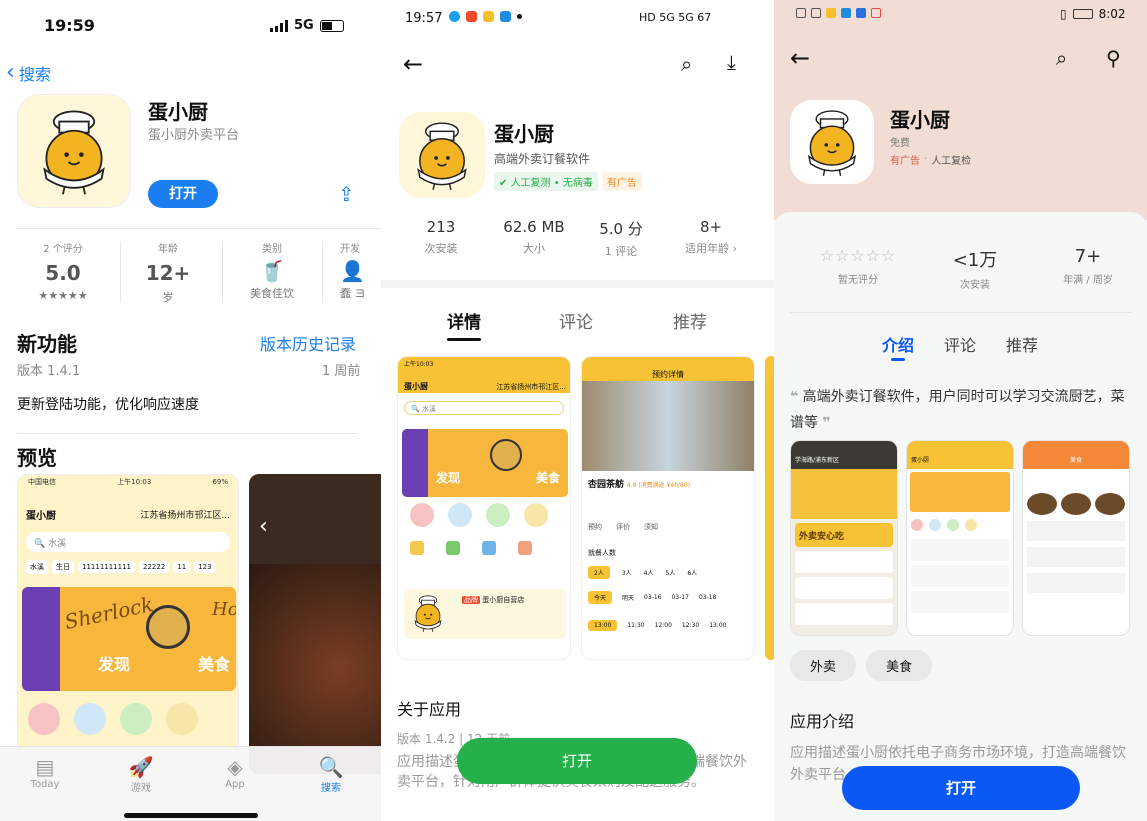 The image size is (1147, 821). Describe the element at coordinates (190, 783) in the screenshot. I see `tab-bar: ▤ Today 🚀 游戏 ◈ App 🔍 搜索` at that location.